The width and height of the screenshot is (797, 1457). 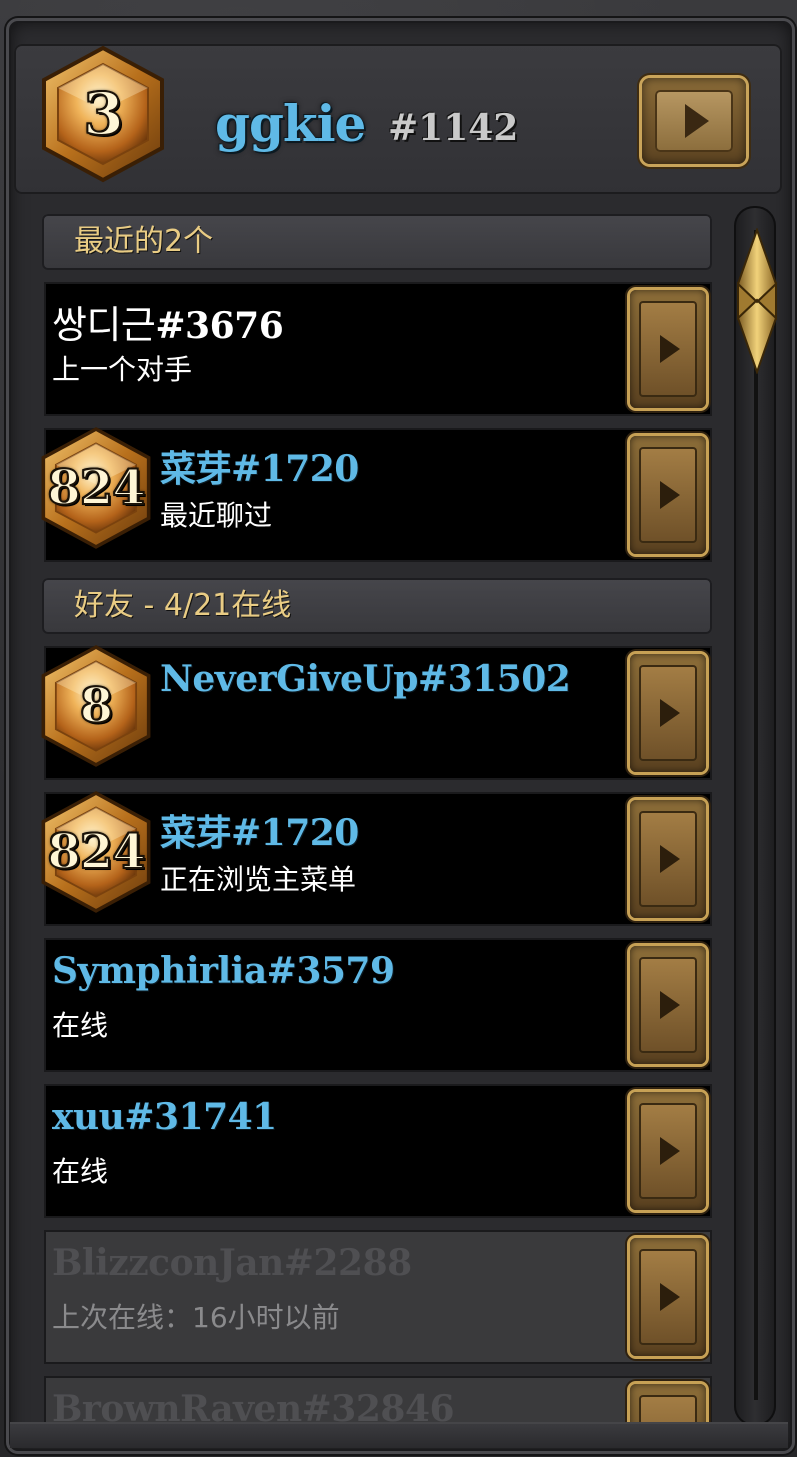 I want to click on panel-bottom-edge, so click(x=399, y=1435).